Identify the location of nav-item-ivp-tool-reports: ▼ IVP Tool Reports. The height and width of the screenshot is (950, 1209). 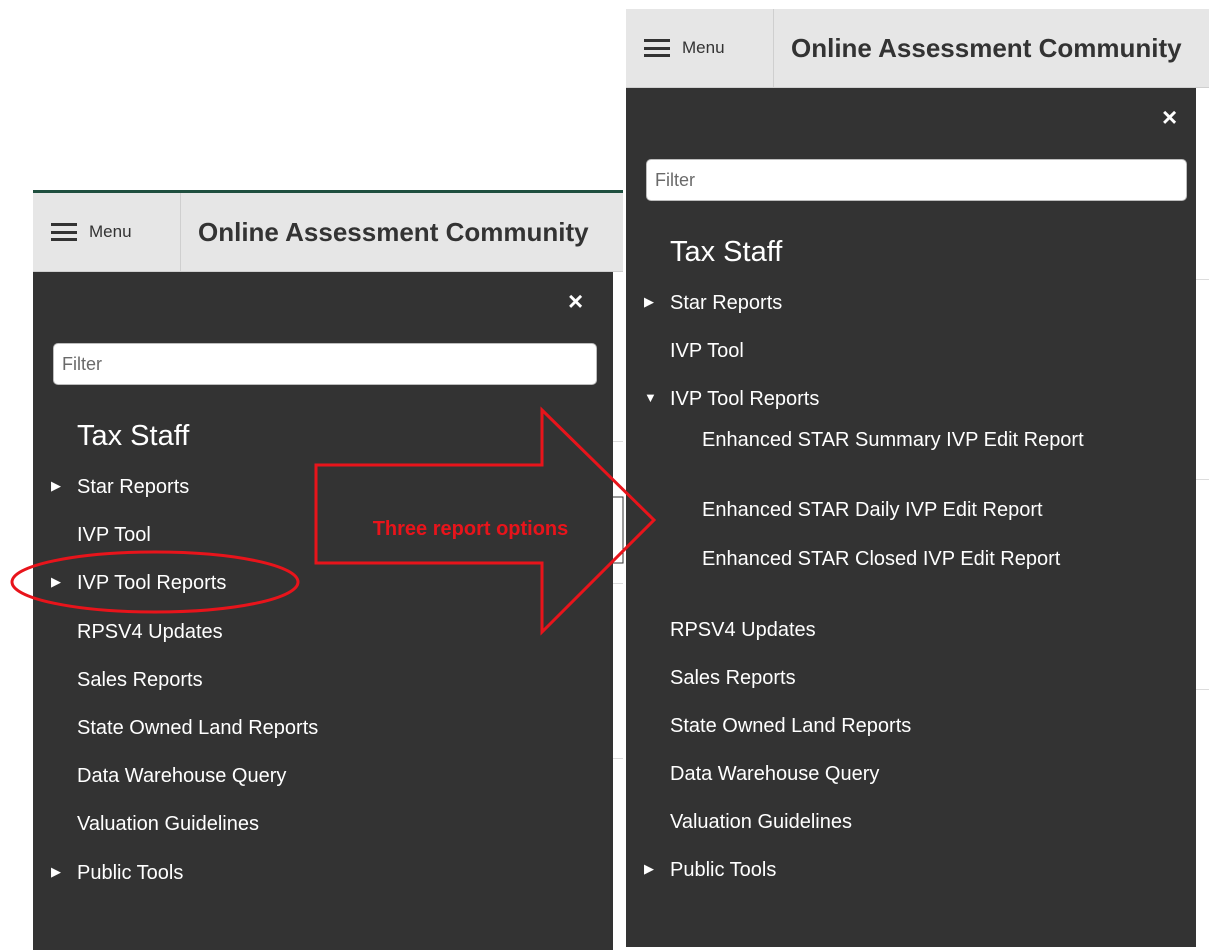
(732, 399).